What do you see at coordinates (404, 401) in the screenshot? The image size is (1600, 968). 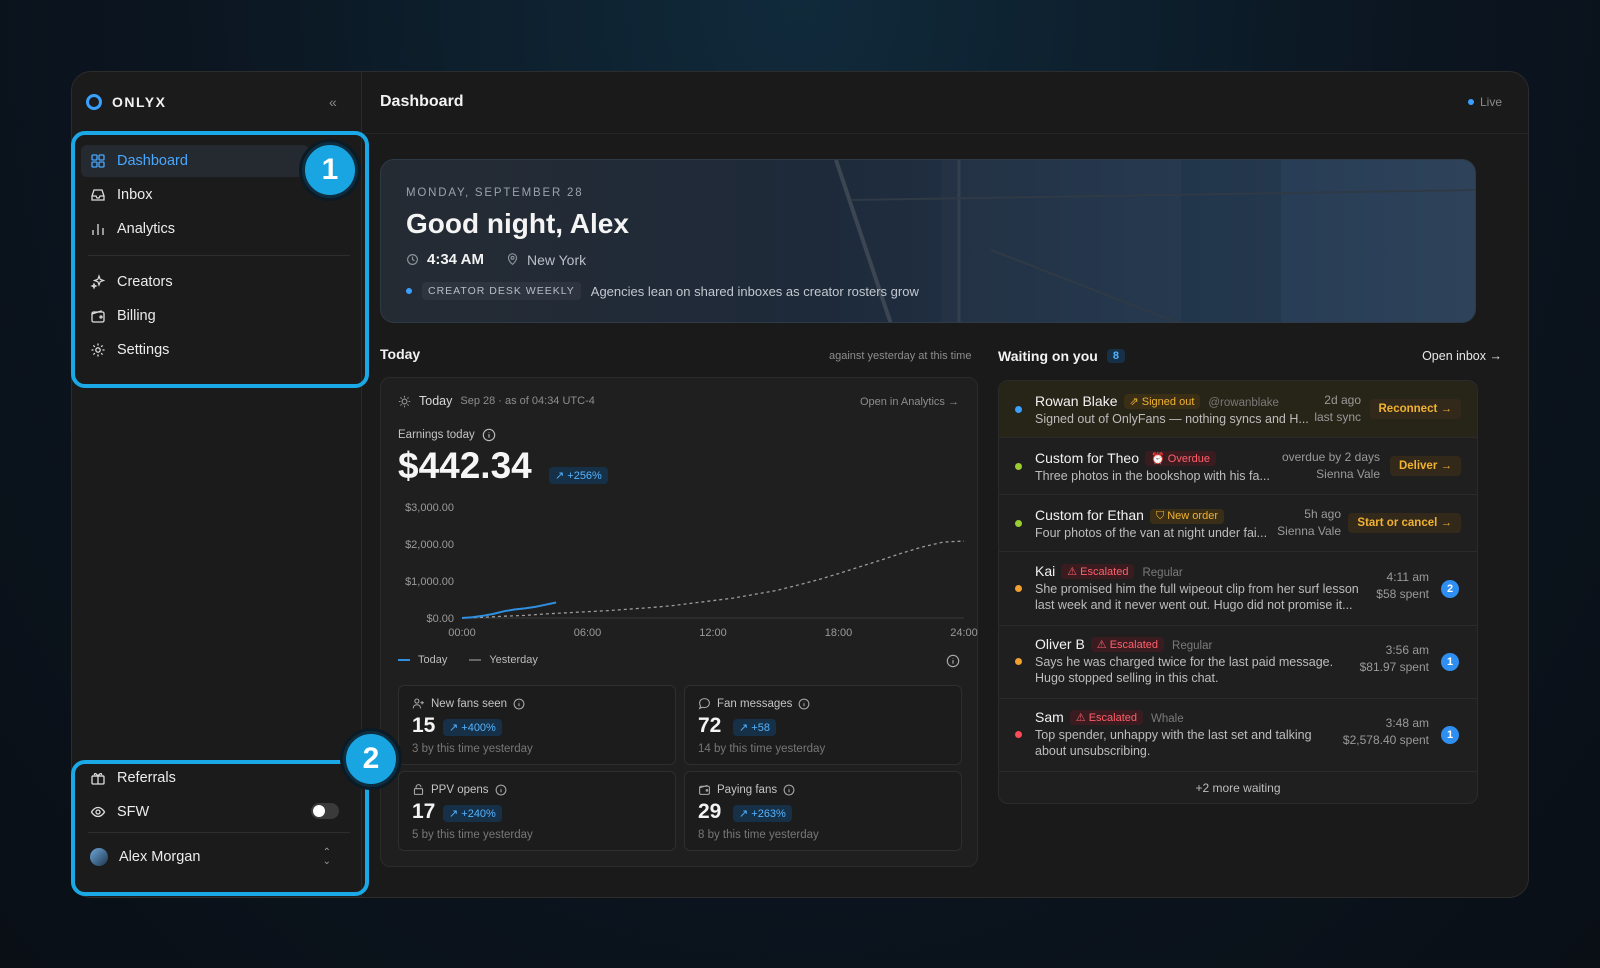 I see `sun-icon` at bounding box center [404, 401].